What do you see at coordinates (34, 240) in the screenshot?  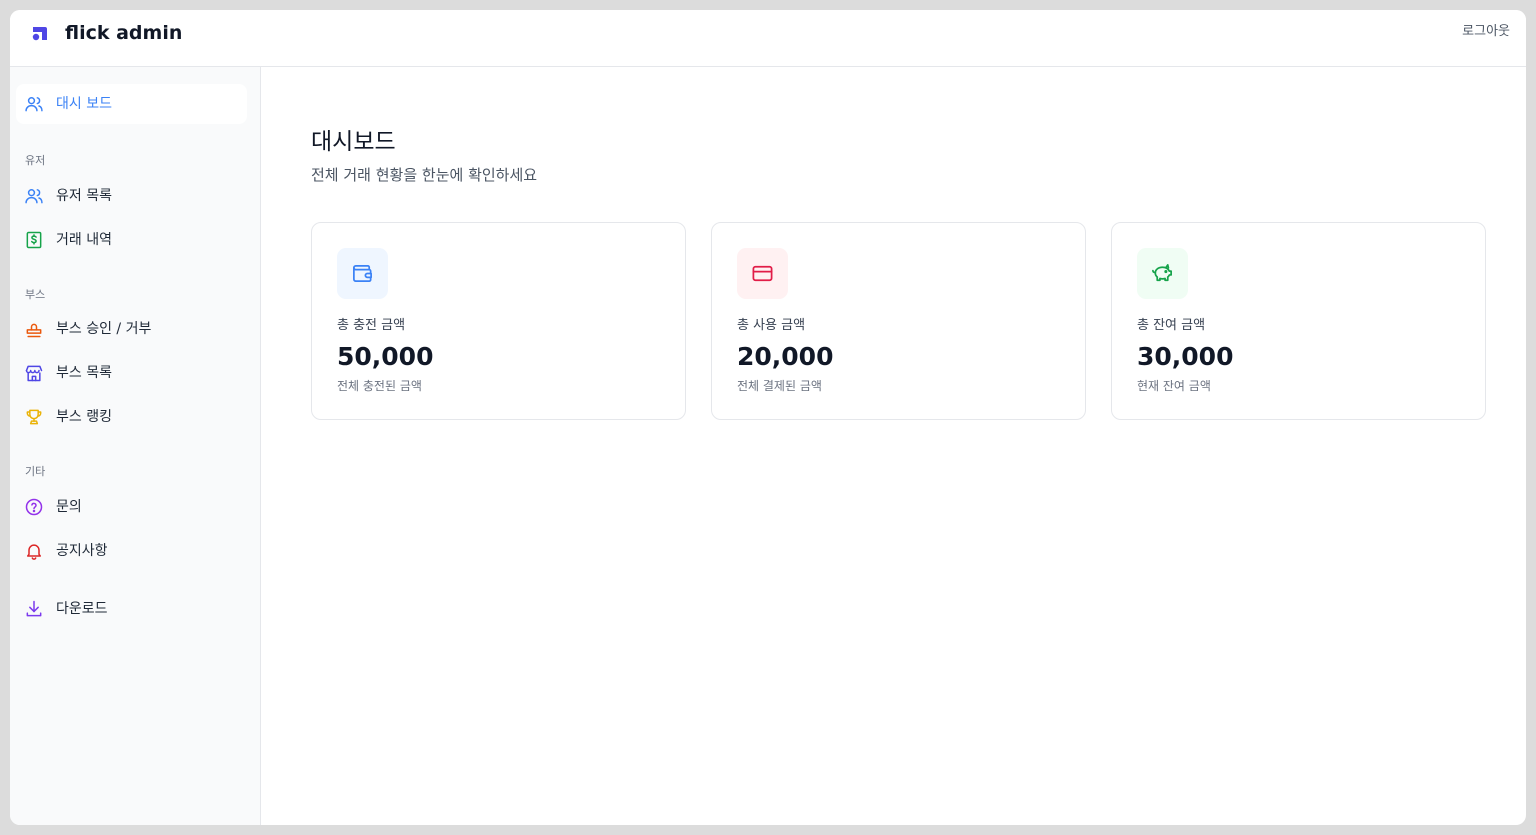 I see `dollar-receipt-icon` at bounding box center [34, 240].